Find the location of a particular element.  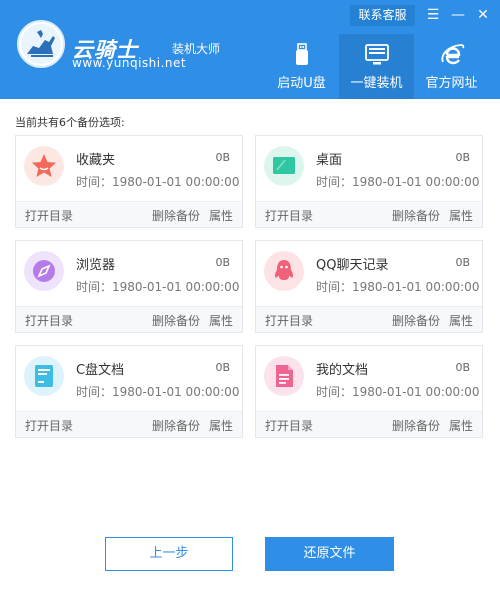

card-body: 桌面 0B 时间：1980-01-01 00:00:00 is located at coordinates (369, 168).